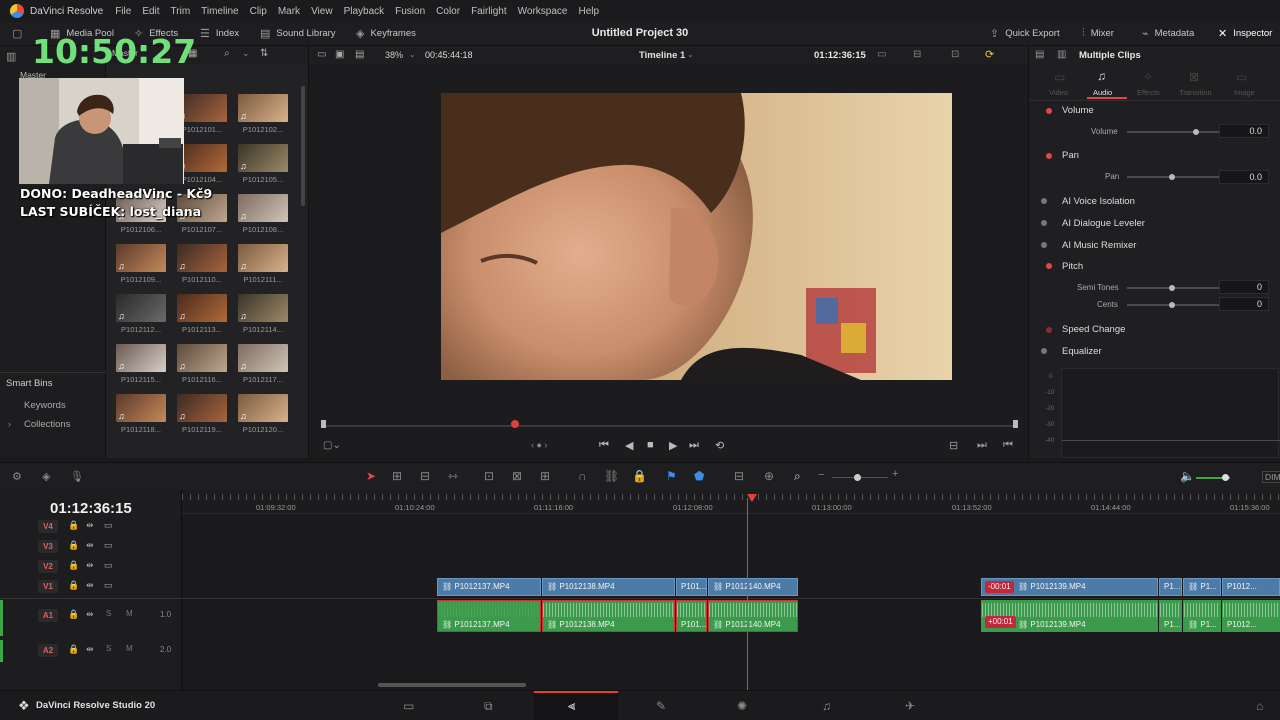 This screenshot has height=720, width=1280. Describe the element at coordinates (1213, 477) in the screenshot. I see `volume-level-slider` at that location.